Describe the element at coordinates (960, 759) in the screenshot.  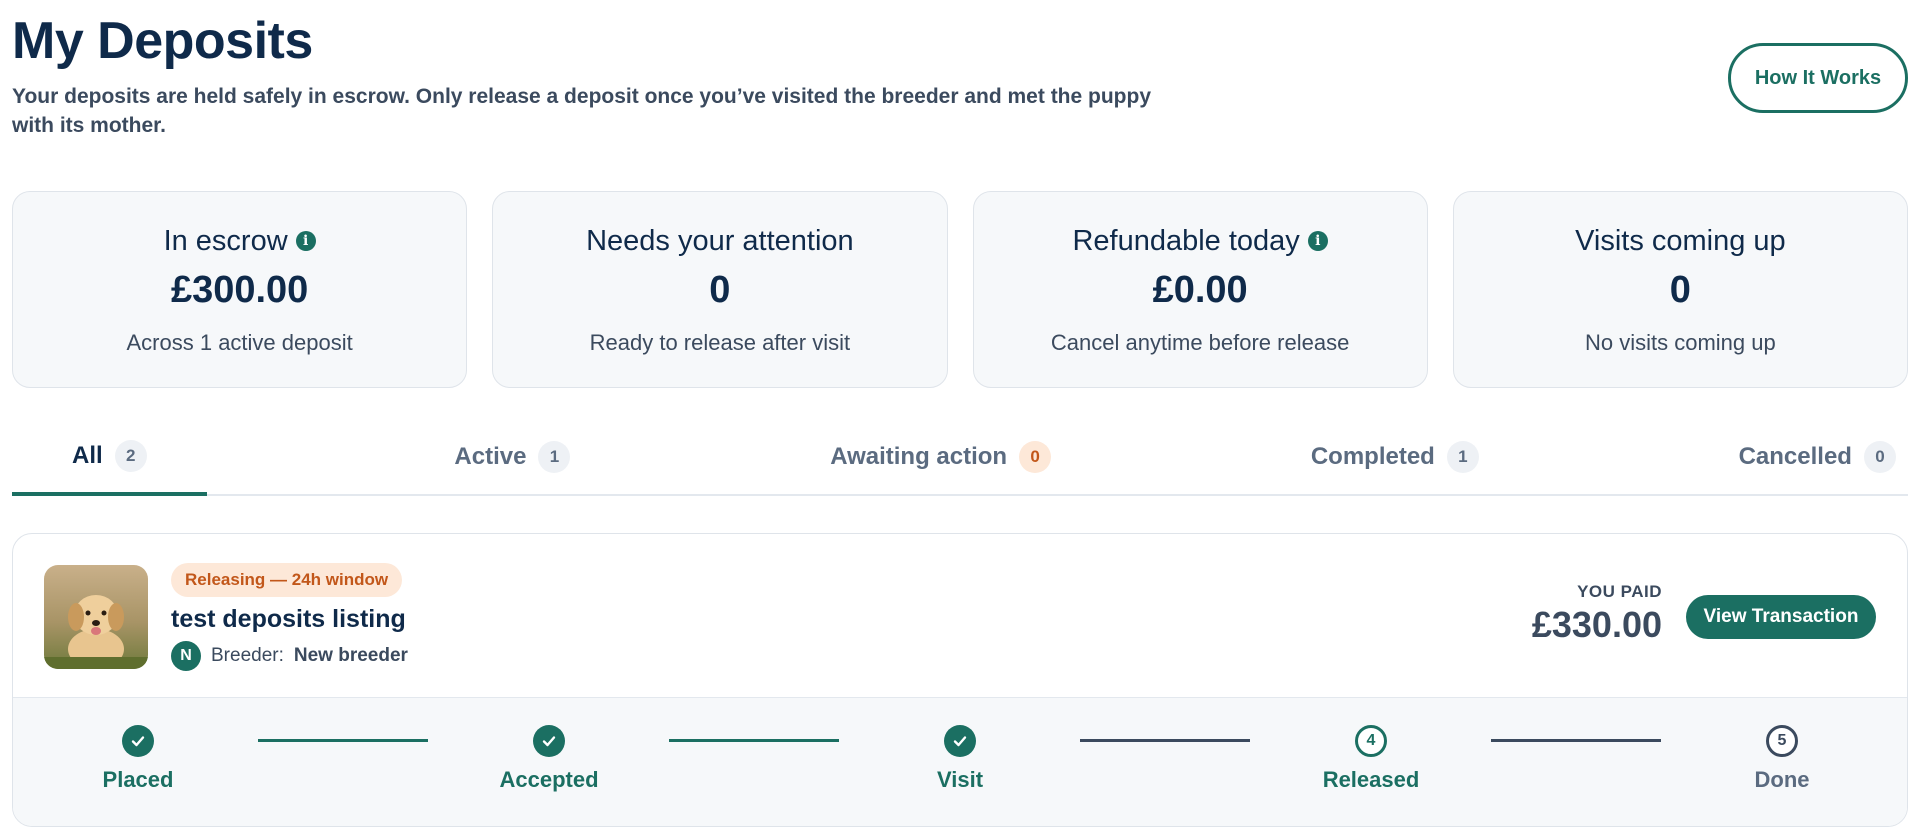
I see `step-visit: Visit` at that location.